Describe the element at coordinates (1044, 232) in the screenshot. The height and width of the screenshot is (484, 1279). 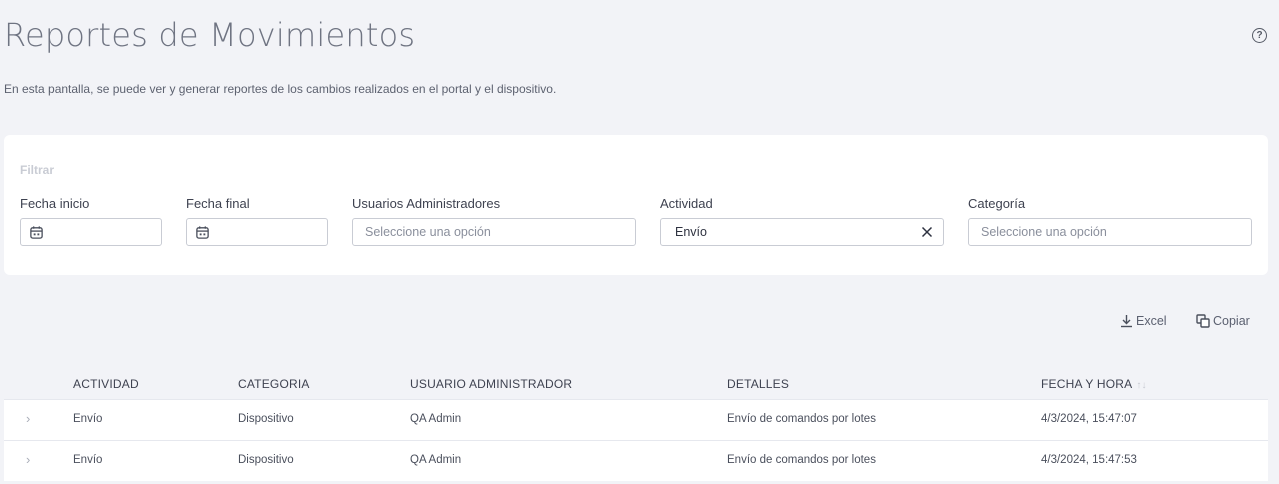
I see `category-placeholder: Seleccione una opción` at that location.